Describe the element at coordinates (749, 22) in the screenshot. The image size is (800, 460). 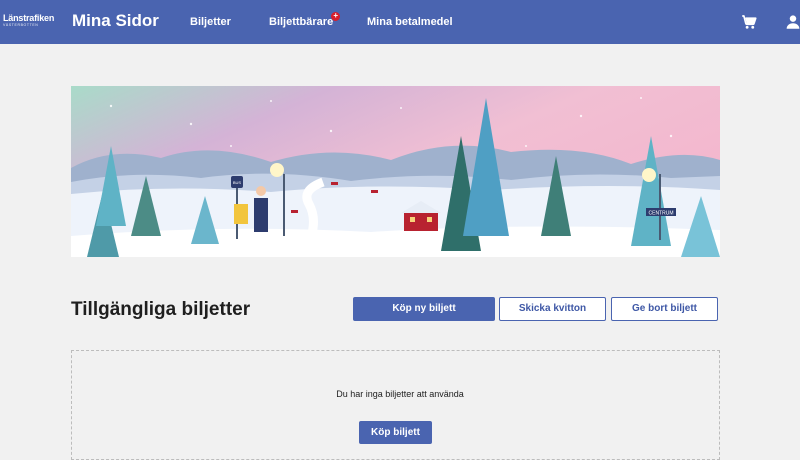
I see `shopping-cart-icon` at that location.